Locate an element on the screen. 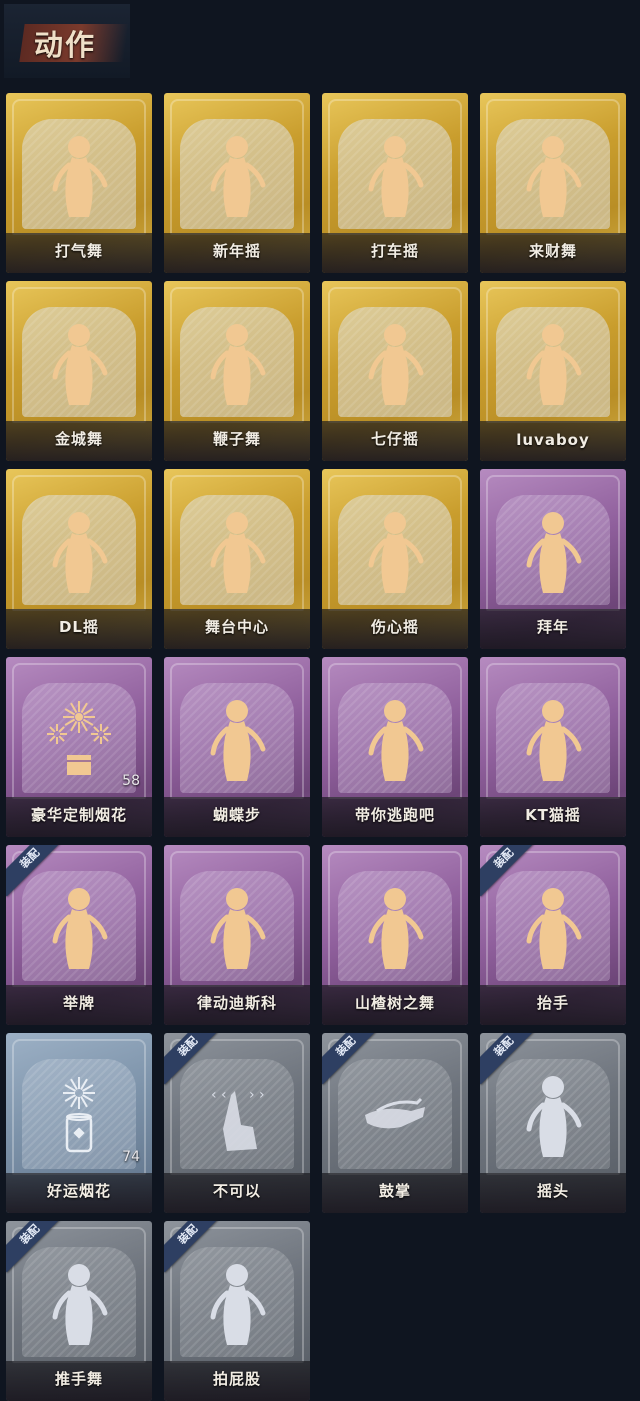 This screenshot has height=1401, width=640. emote-card: 金城舞 is located at coordinates (79, 371).